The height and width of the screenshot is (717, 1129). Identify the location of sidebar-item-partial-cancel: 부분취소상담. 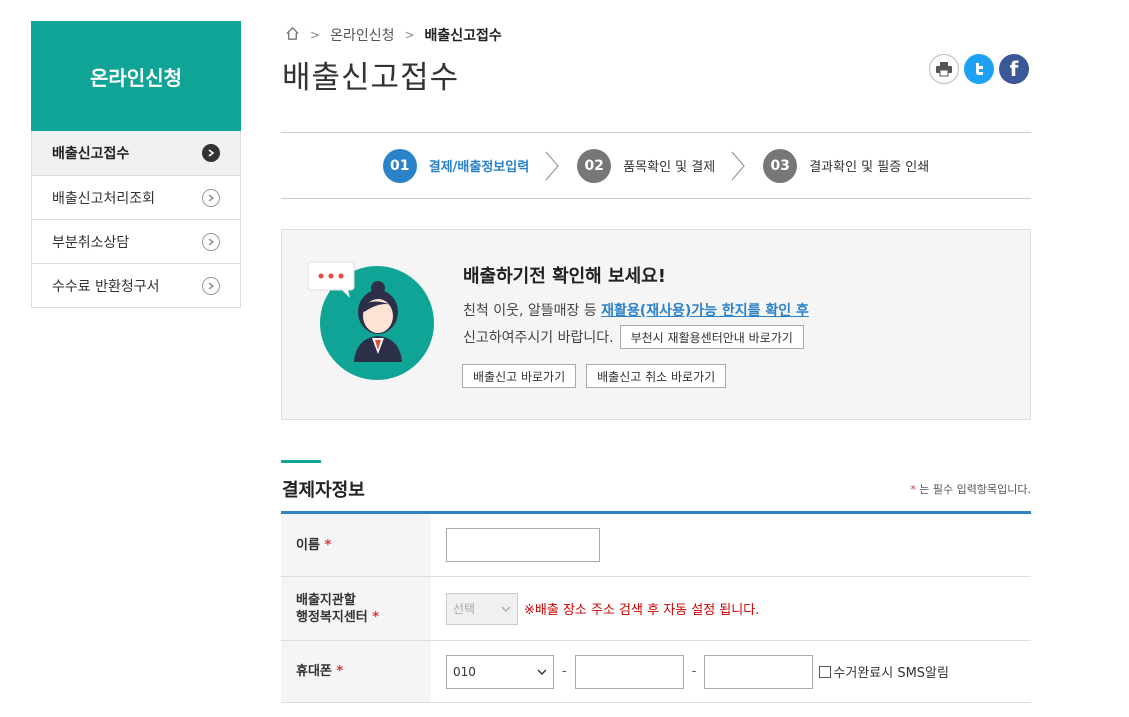
(136, 241).